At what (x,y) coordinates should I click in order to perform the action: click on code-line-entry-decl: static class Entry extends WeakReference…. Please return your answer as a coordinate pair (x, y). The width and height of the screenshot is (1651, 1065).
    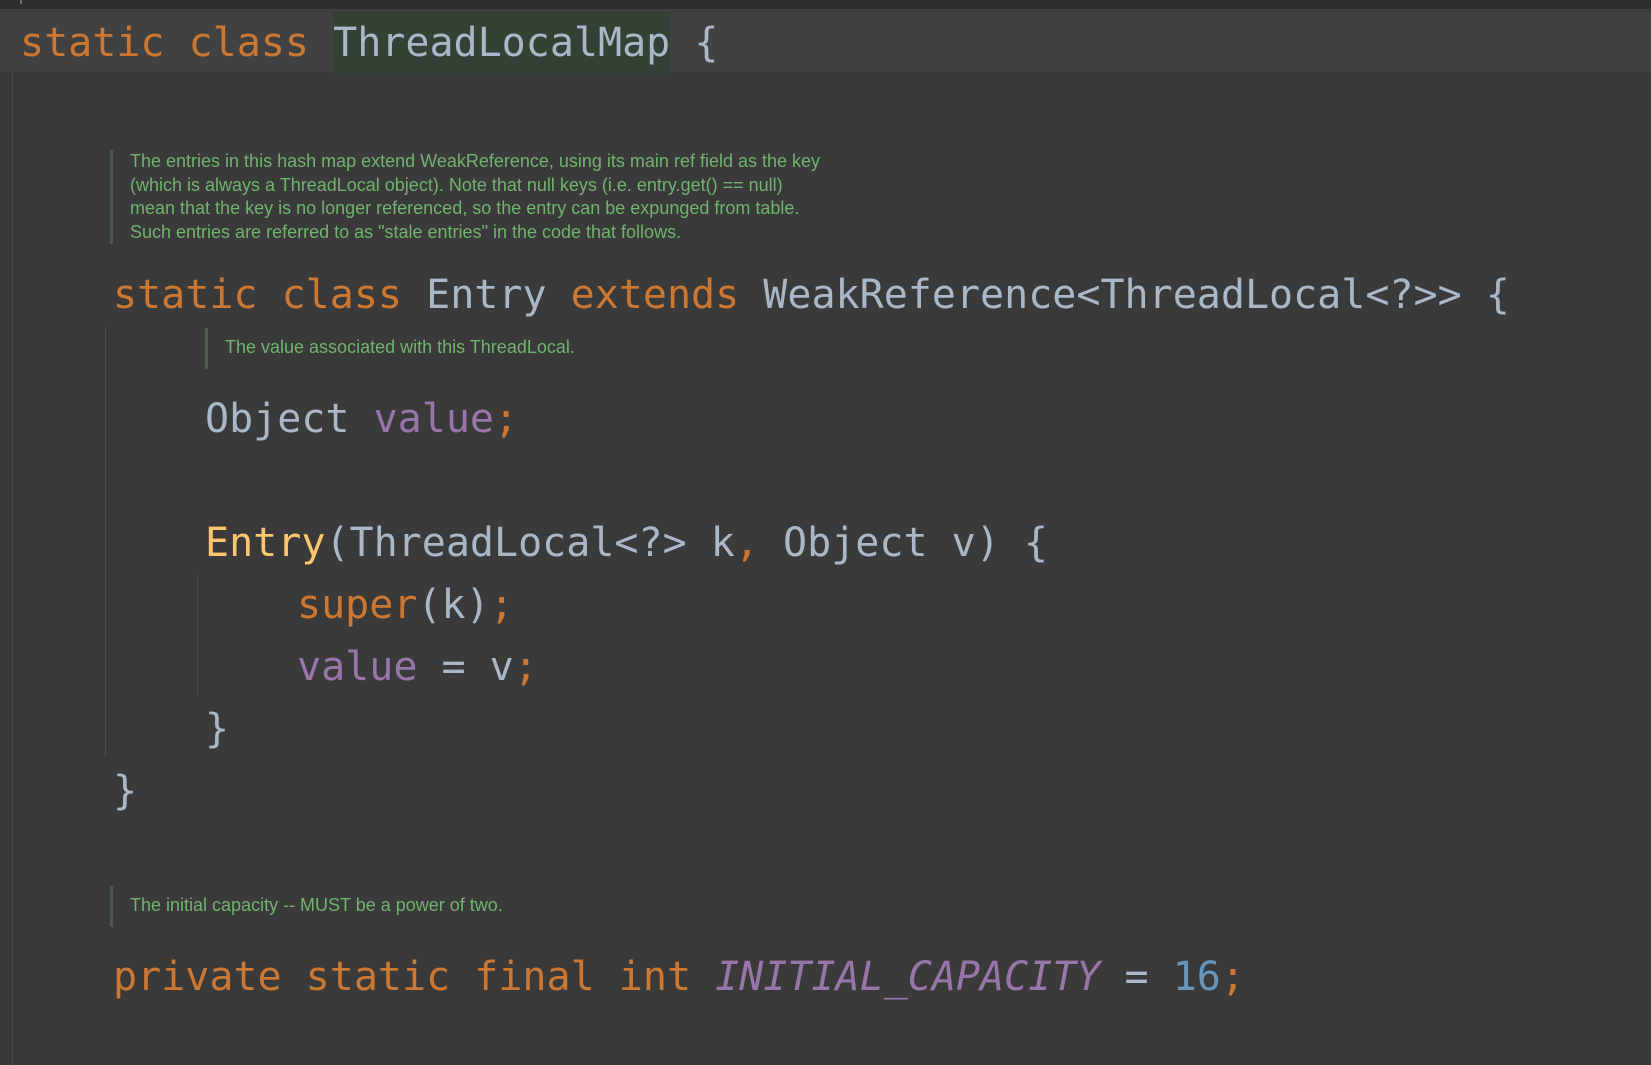
    Looking at the image, I should click on (811, 295).